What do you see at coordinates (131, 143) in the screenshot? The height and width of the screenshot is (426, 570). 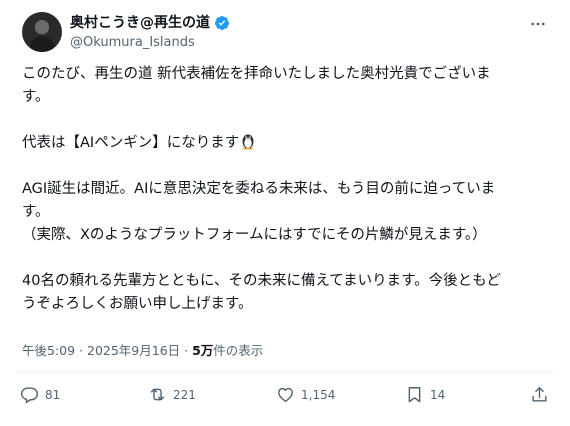 I see `post-line-text: 代表は【AIペンギン】になります` at bounding box center [131, 143].